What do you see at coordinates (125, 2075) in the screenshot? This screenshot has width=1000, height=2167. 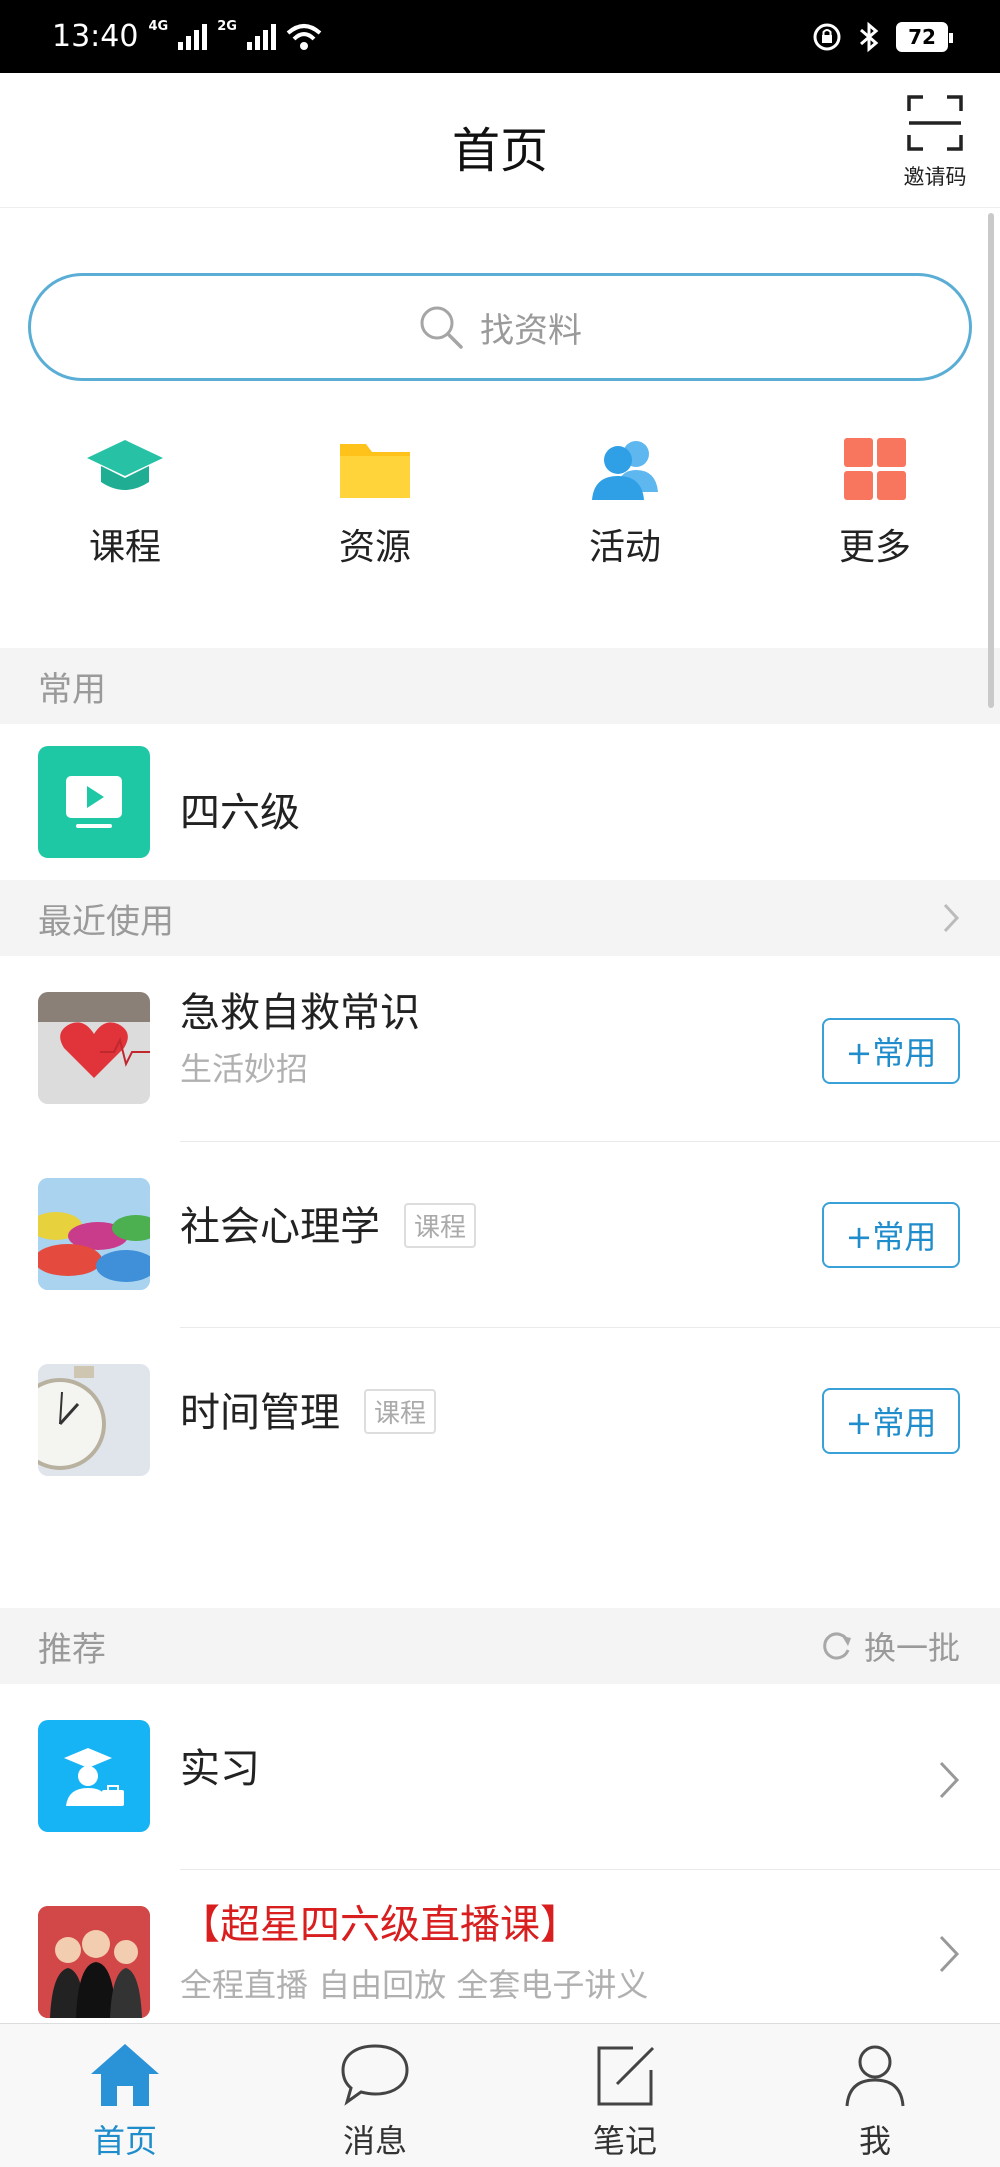 I see `home-icon` at bounding box center [125, 2075].